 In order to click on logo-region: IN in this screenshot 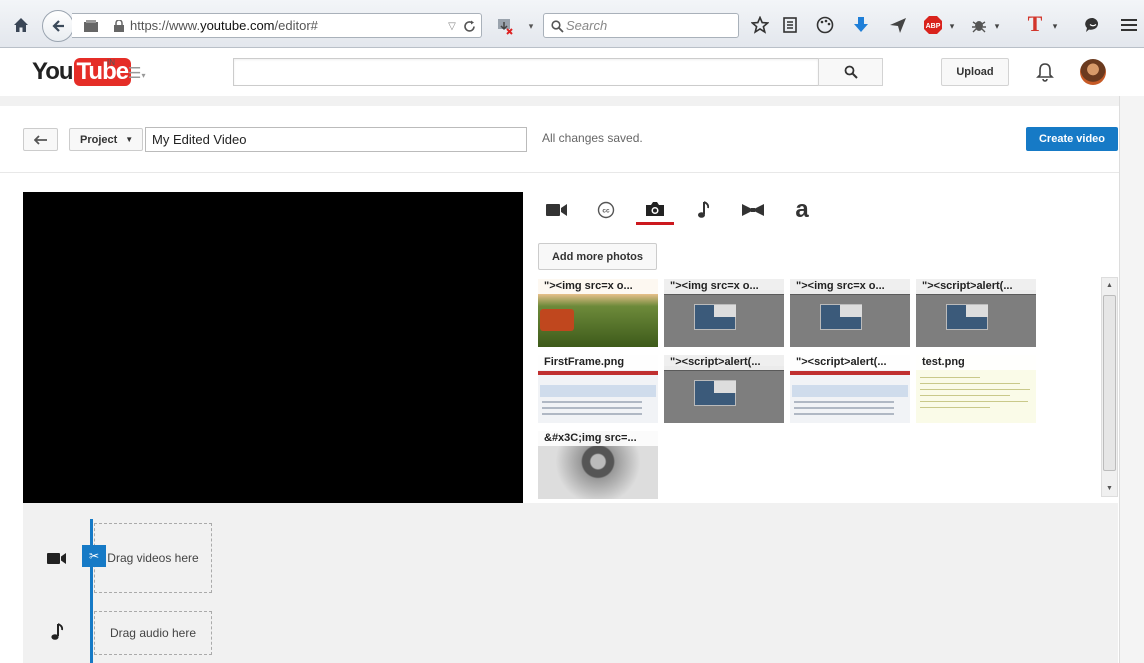, I will do `click(111, 62)`.